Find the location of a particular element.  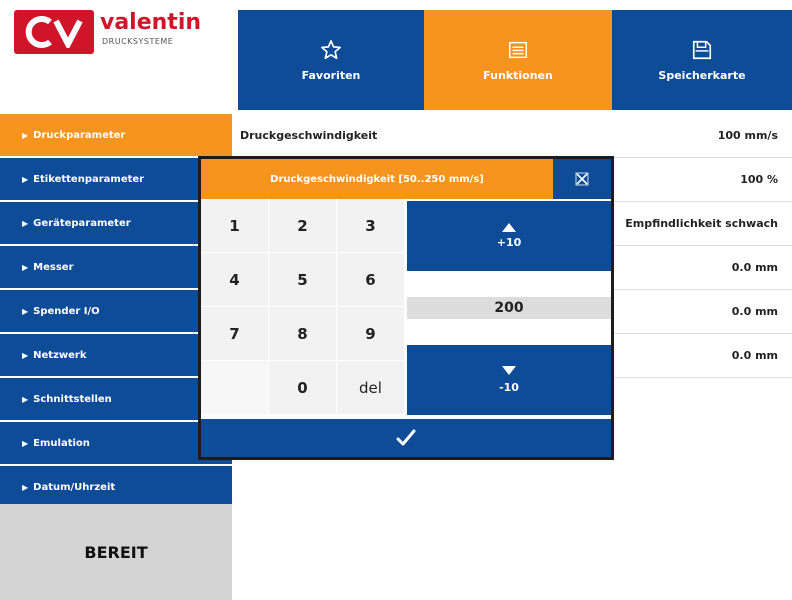

favorites-button: Favoriten is located at coordinates (331, 60).